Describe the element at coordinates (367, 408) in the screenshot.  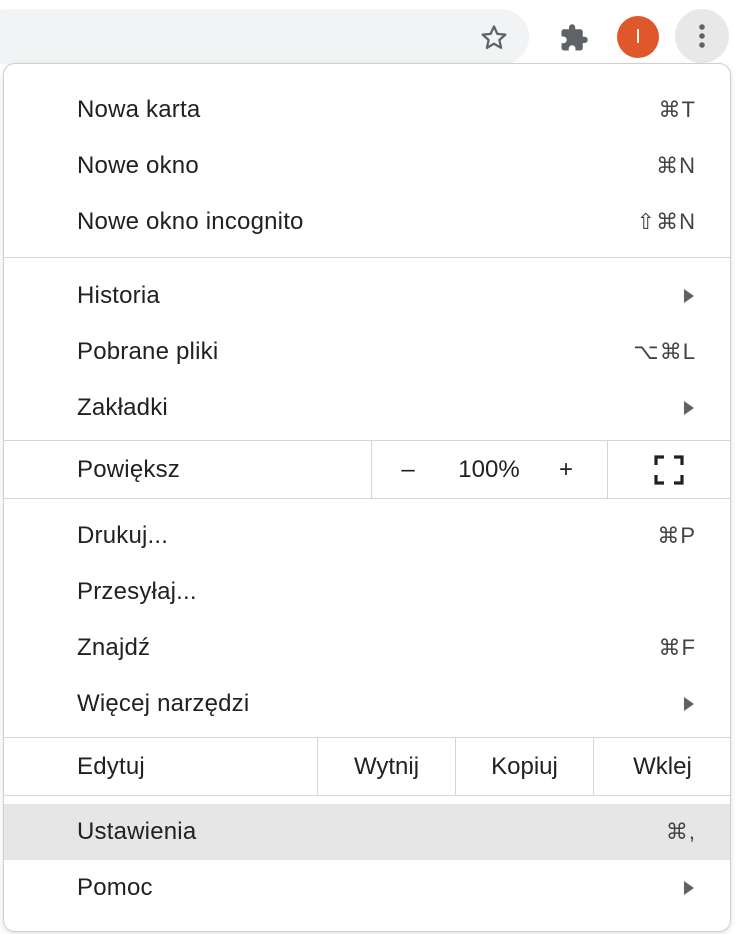
I see `menu-item-bookmarks: Zakładki` at that location.